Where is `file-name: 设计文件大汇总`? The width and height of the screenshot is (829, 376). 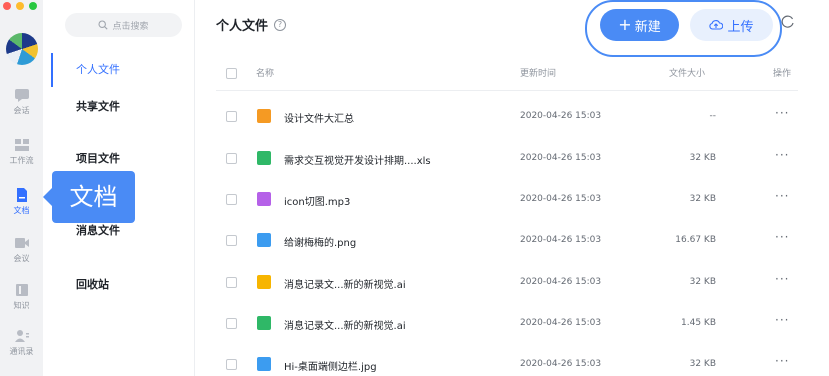
file-name: 设计文件大汇总 is located at coordinates (319, 117).